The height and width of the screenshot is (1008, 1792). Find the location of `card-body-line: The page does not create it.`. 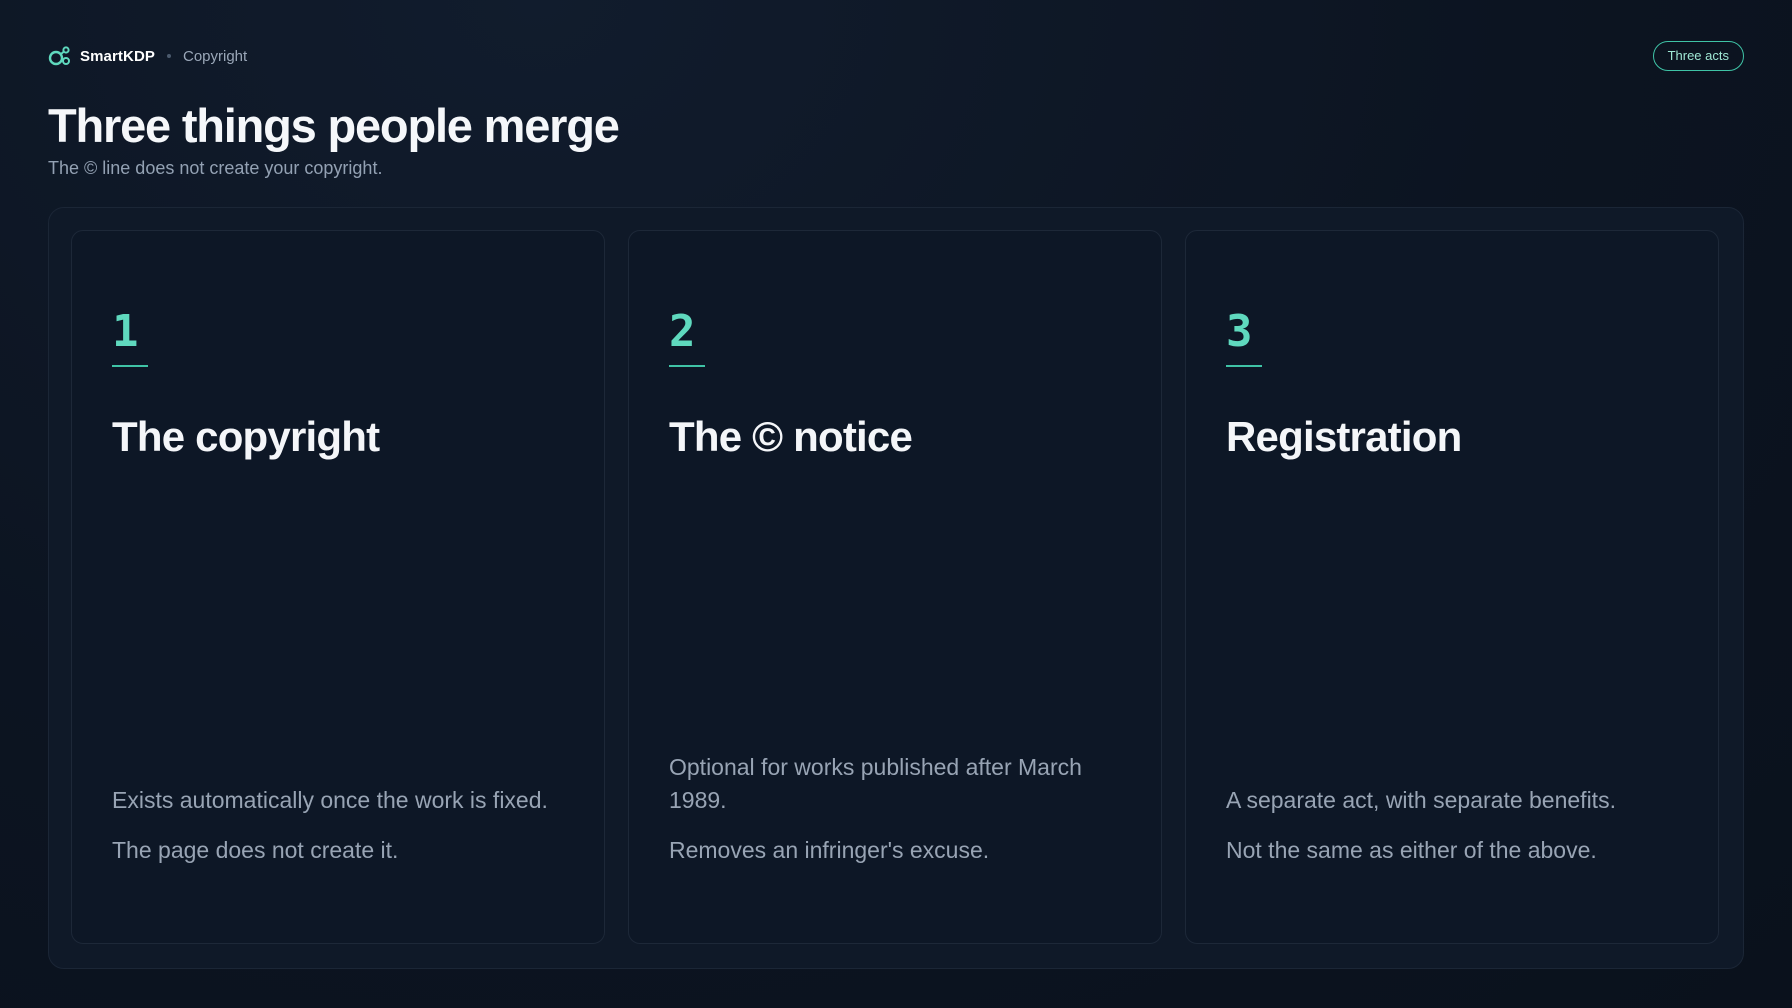

card-body-line: The page does not create it. is located at coordinates (255, 850).